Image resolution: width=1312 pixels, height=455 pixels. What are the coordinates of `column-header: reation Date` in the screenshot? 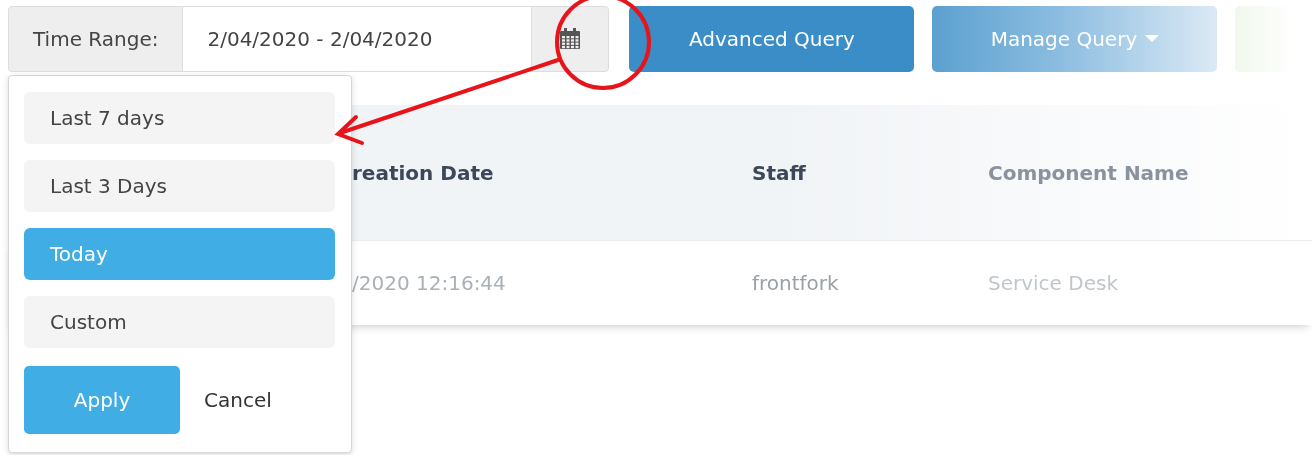 It's located at (423, 172).